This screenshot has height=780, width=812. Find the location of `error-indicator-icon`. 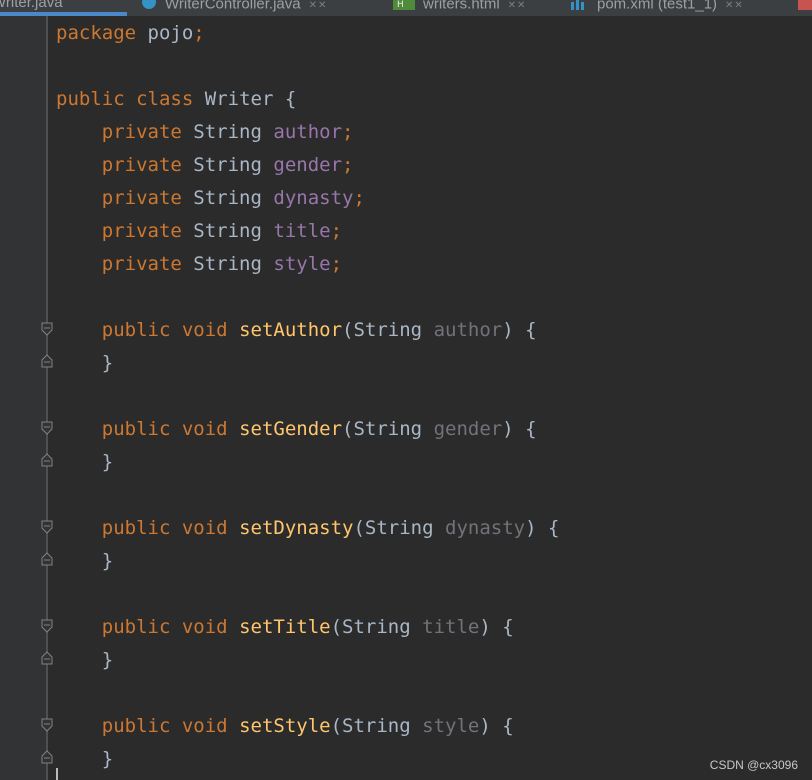

error-indicator-icon is located at coordinates (805, 5).